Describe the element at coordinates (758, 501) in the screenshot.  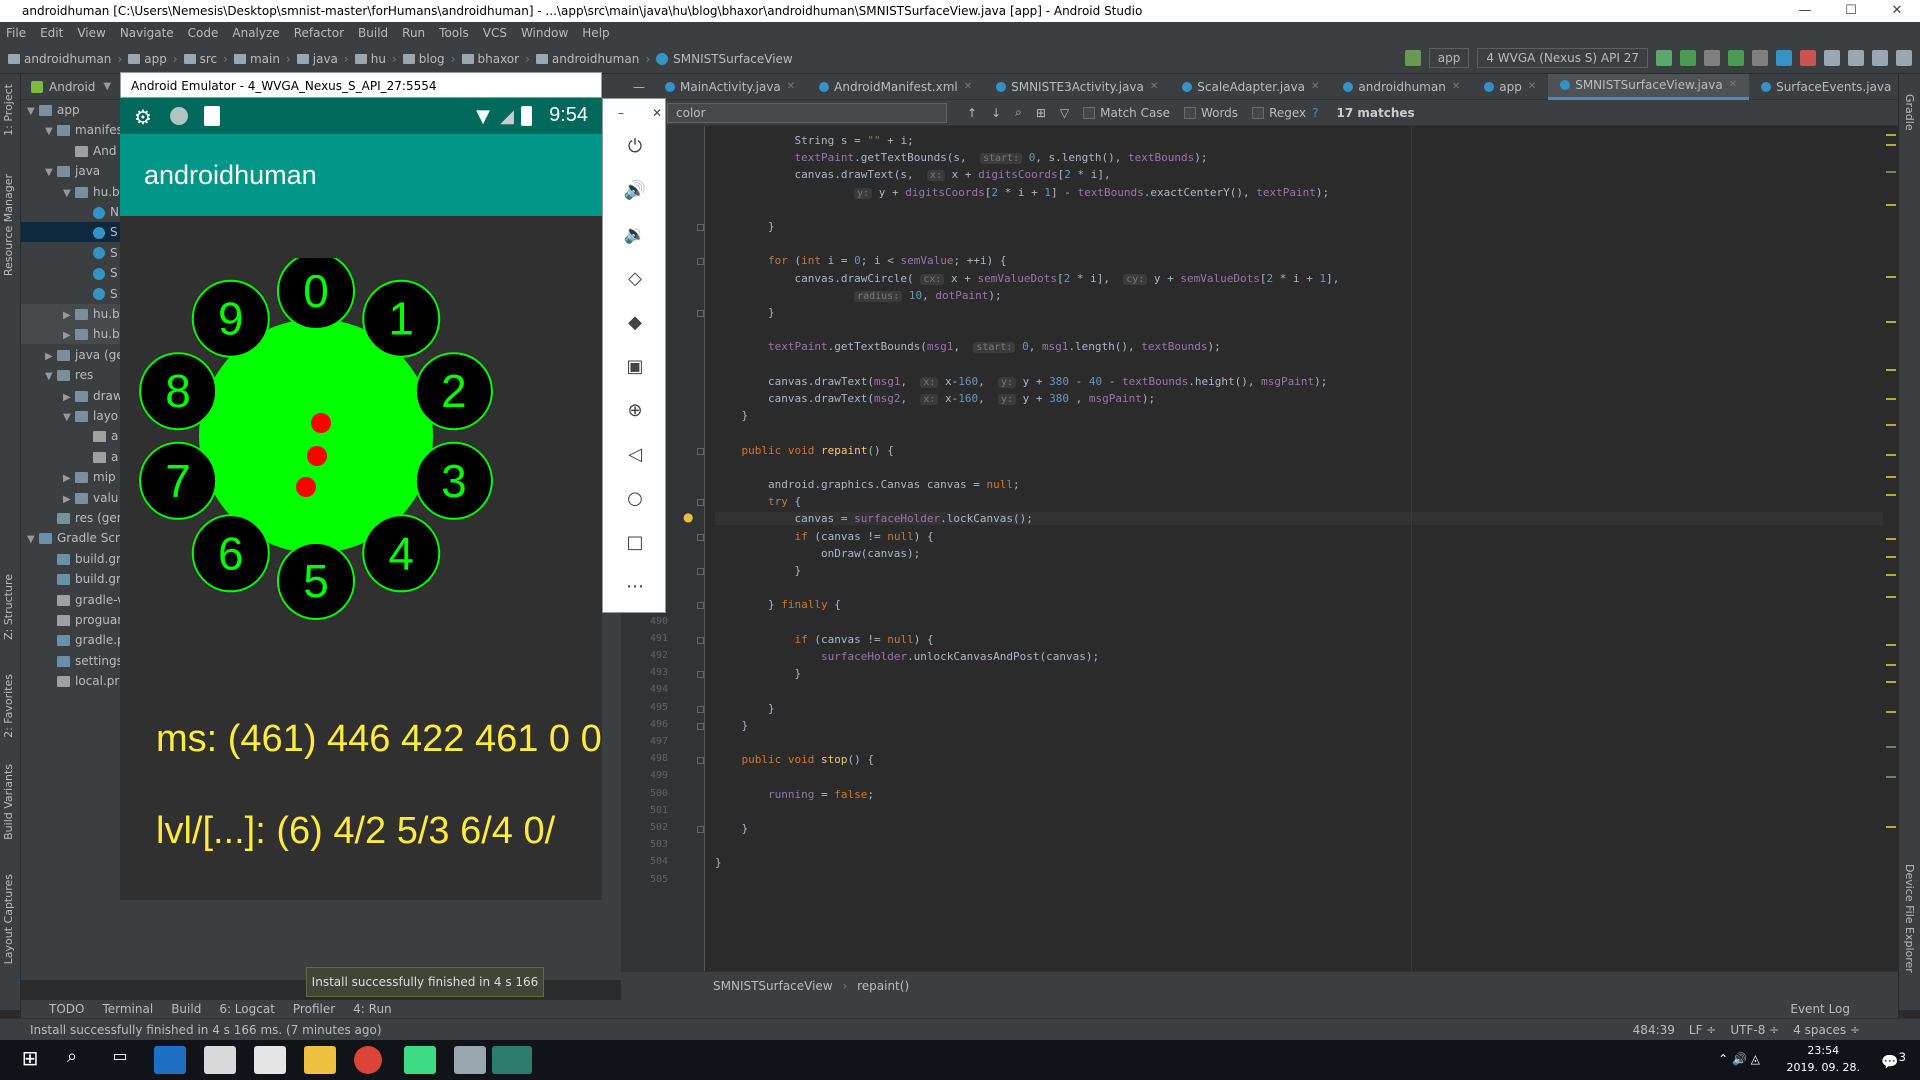
I see `code-line: try {` at that location.